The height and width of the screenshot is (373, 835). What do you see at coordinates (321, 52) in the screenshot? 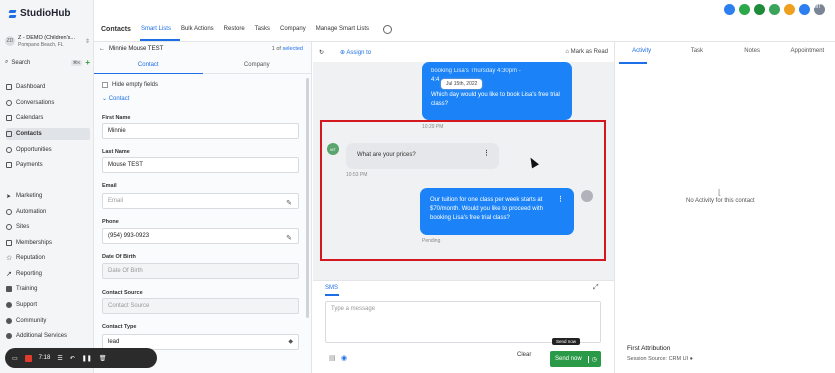
I see `collapse-icon: ↻` at bounding box center [321, 52].